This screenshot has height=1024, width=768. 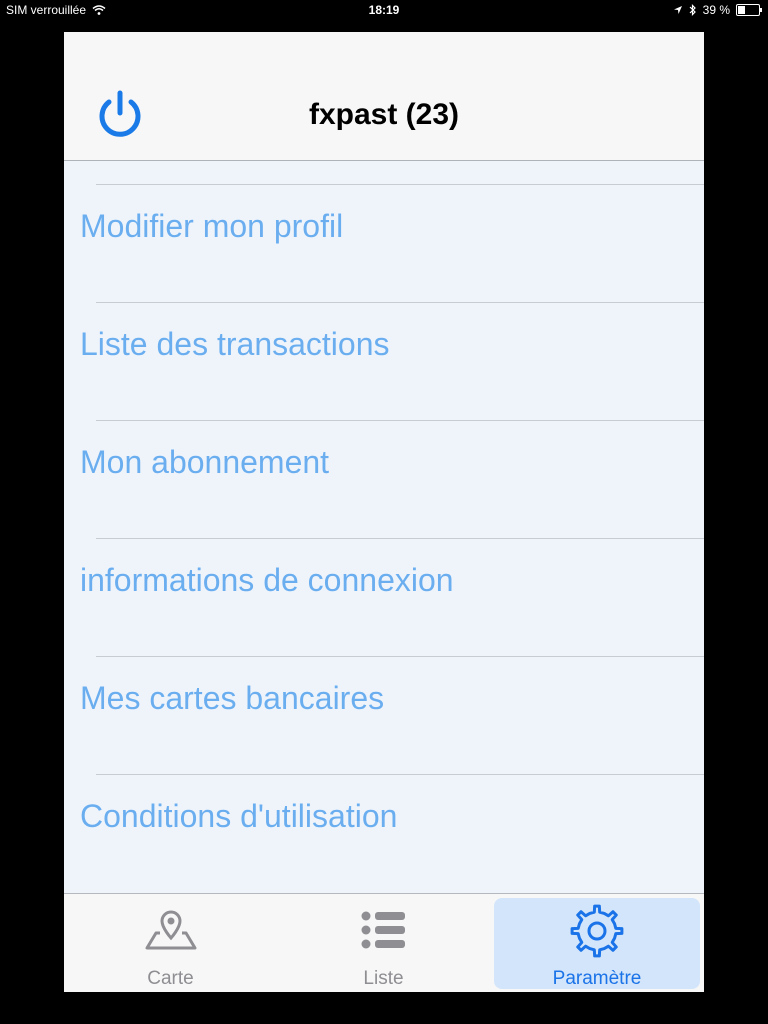 What do you see at coordinates (749, 10) in the screenshot?
I see `battery-icon` at bounding box center [749, 10].